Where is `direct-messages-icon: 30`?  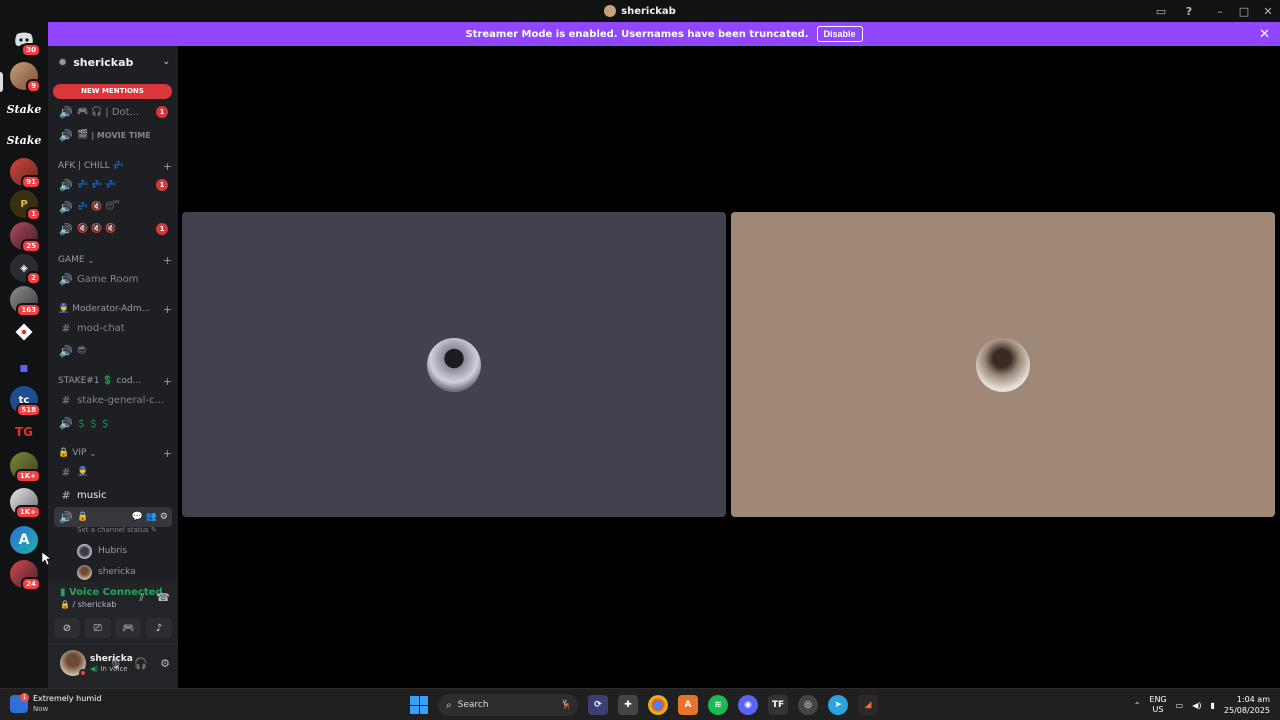
direct-messages-icon: 30 is located at coordinates (25, 41).